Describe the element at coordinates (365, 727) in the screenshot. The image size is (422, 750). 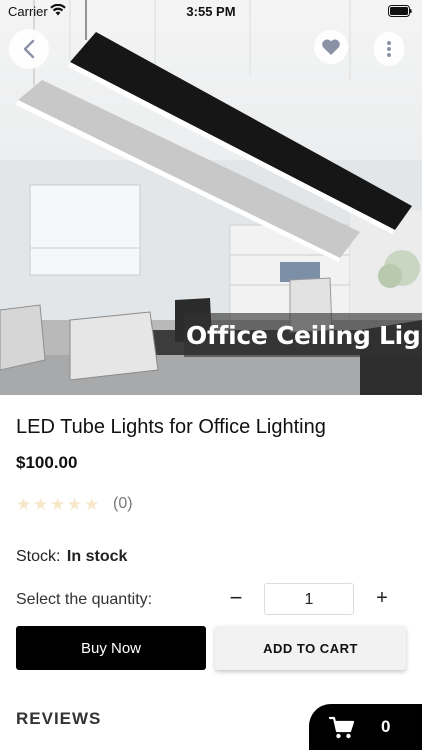
I see `cart-button: 0` at that location.